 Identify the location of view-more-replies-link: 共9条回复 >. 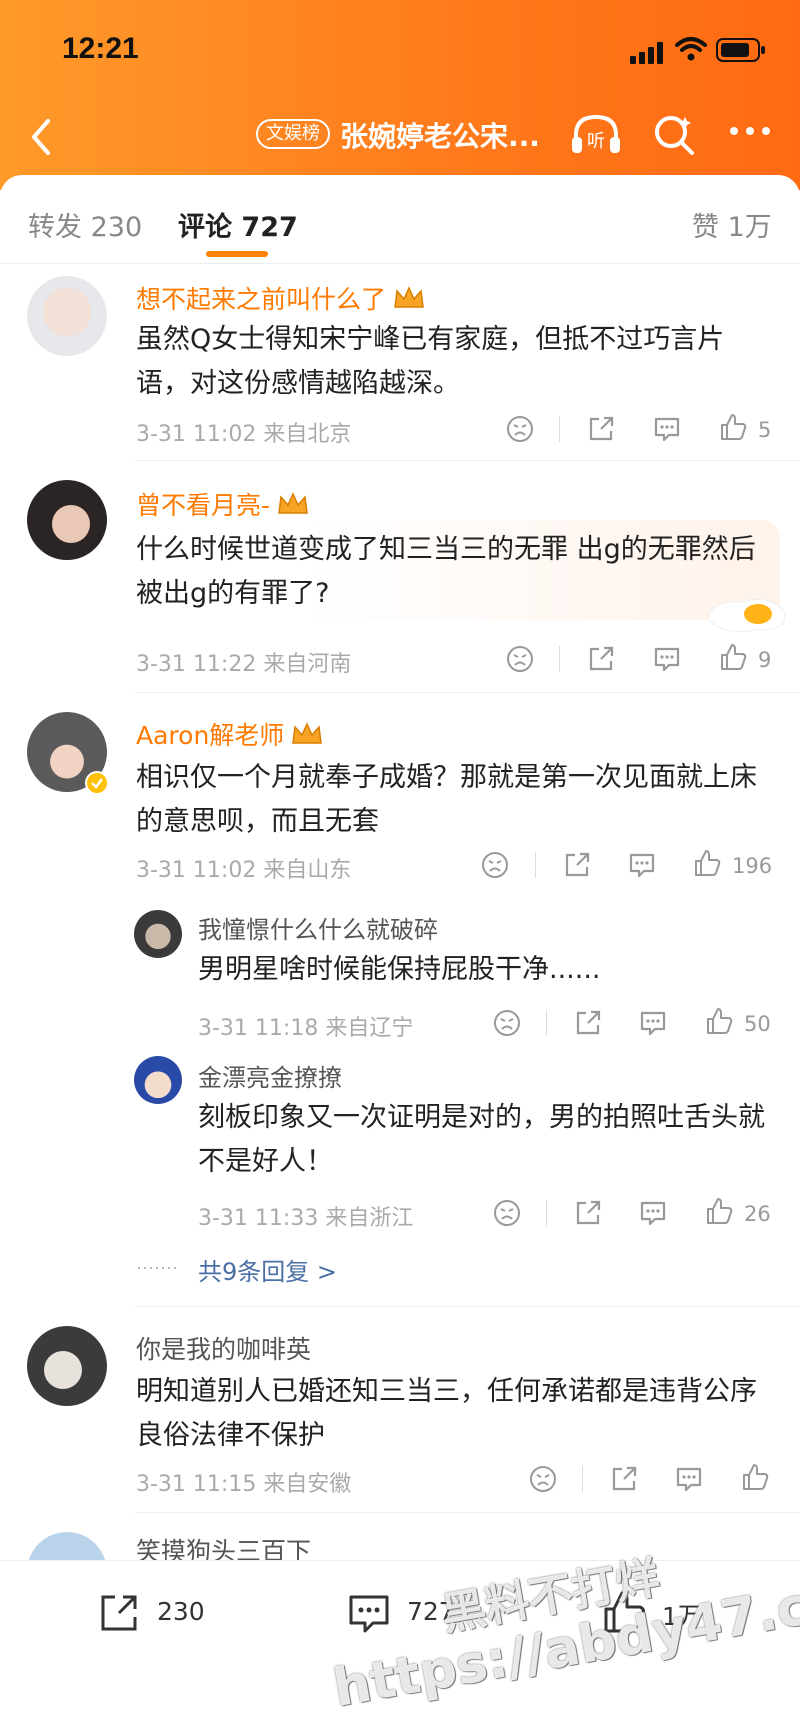
(267, 1269).